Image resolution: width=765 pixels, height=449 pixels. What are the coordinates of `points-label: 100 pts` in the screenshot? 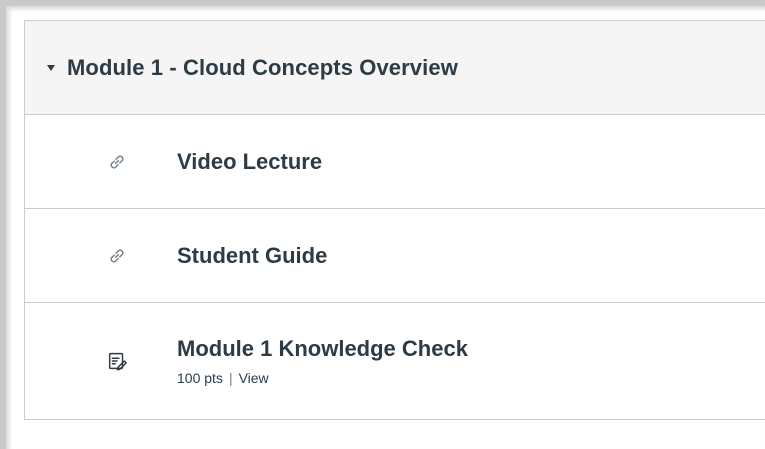 It's located at (200, 378).